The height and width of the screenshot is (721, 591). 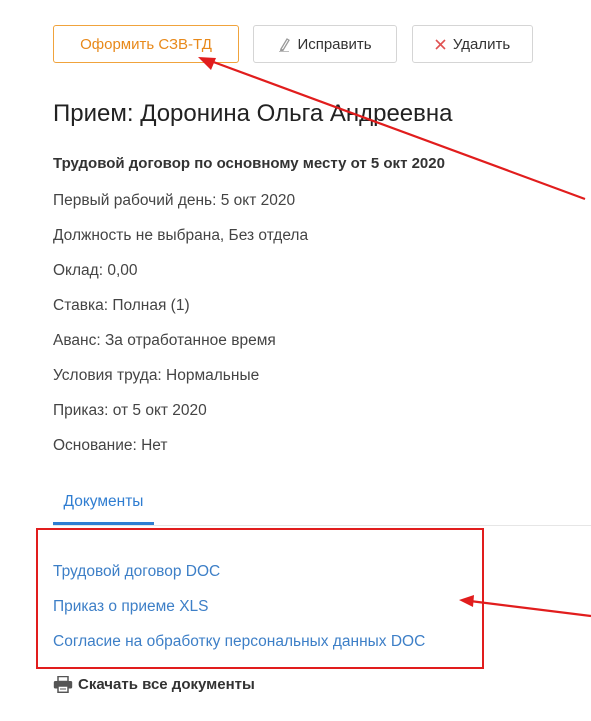 I want to click on tab-documents-label: Документы, so click(x=103, y=501).